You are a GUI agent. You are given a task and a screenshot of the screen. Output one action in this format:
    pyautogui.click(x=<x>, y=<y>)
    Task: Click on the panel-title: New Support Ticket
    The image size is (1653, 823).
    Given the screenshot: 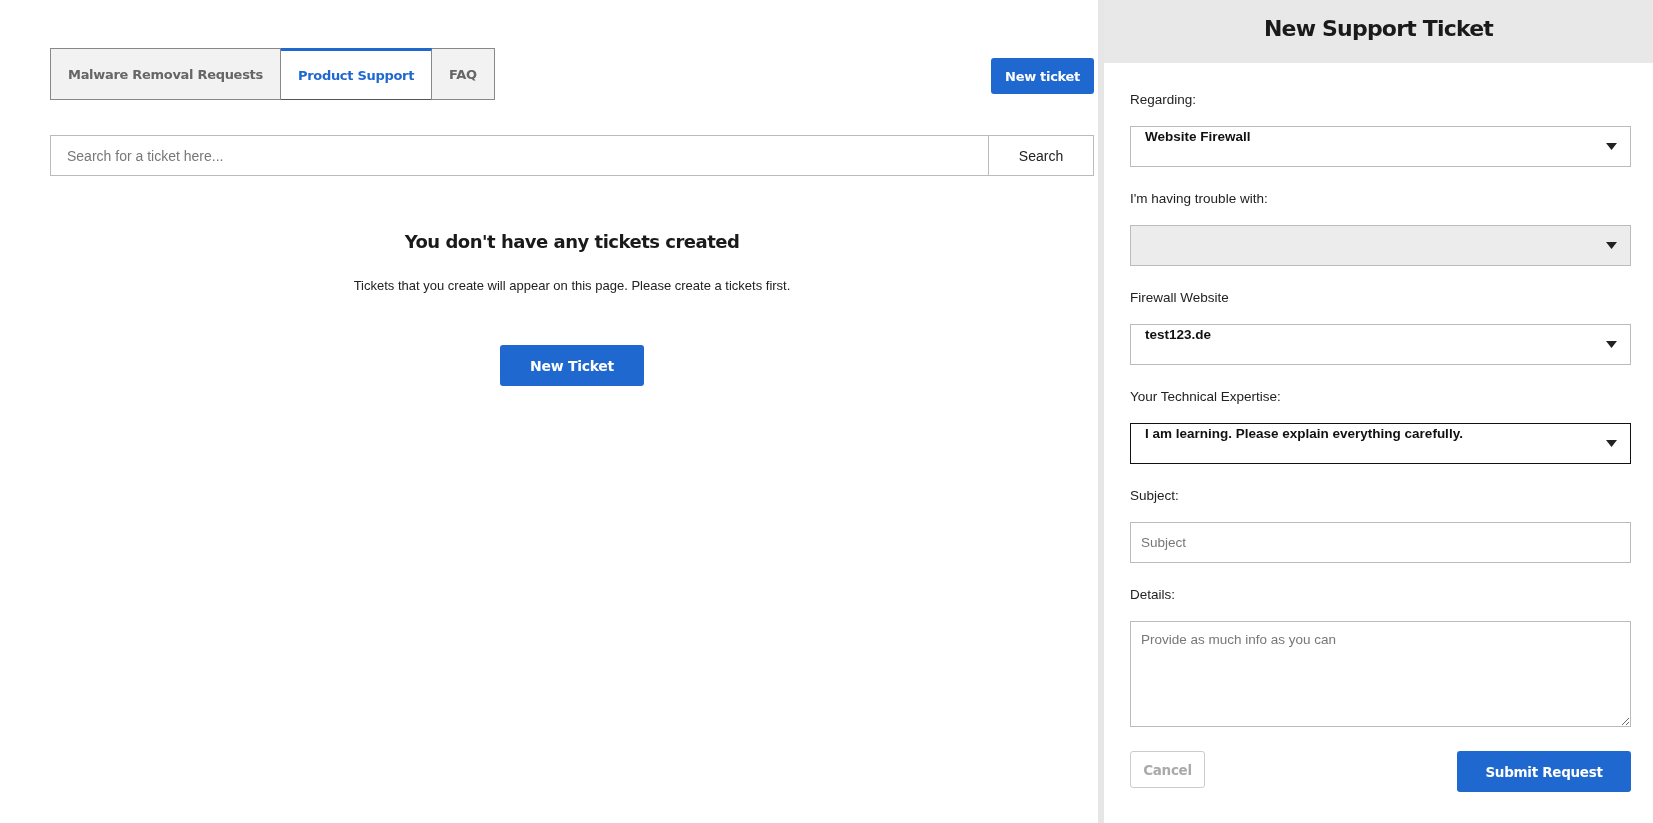 What is the action you would take?
    pyautogui.click(x=1378, y=28)
    